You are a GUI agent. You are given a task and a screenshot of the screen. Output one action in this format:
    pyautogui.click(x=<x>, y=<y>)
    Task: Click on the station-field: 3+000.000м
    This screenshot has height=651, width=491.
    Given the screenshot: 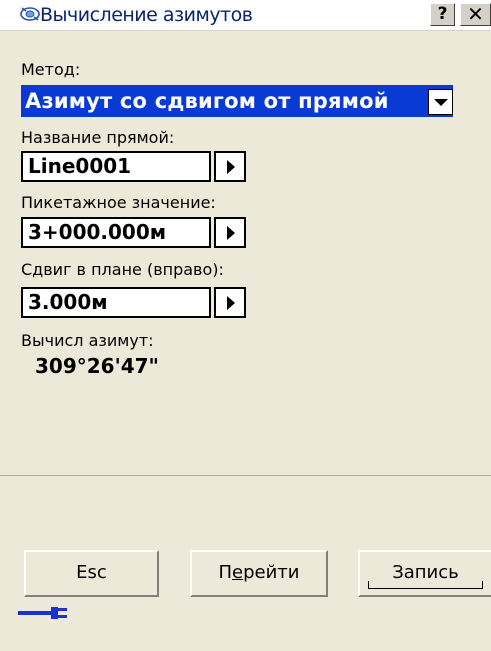 What is the action you would take?
    pyautogui.click(x=116, y=232)
    